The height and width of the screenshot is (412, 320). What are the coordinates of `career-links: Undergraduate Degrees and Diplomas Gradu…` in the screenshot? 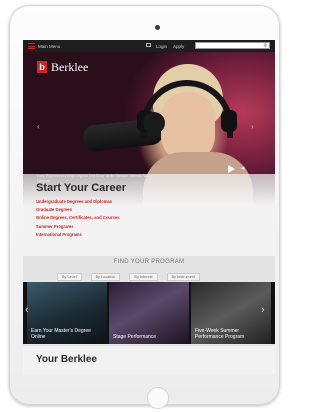 It's located at (78, 218).